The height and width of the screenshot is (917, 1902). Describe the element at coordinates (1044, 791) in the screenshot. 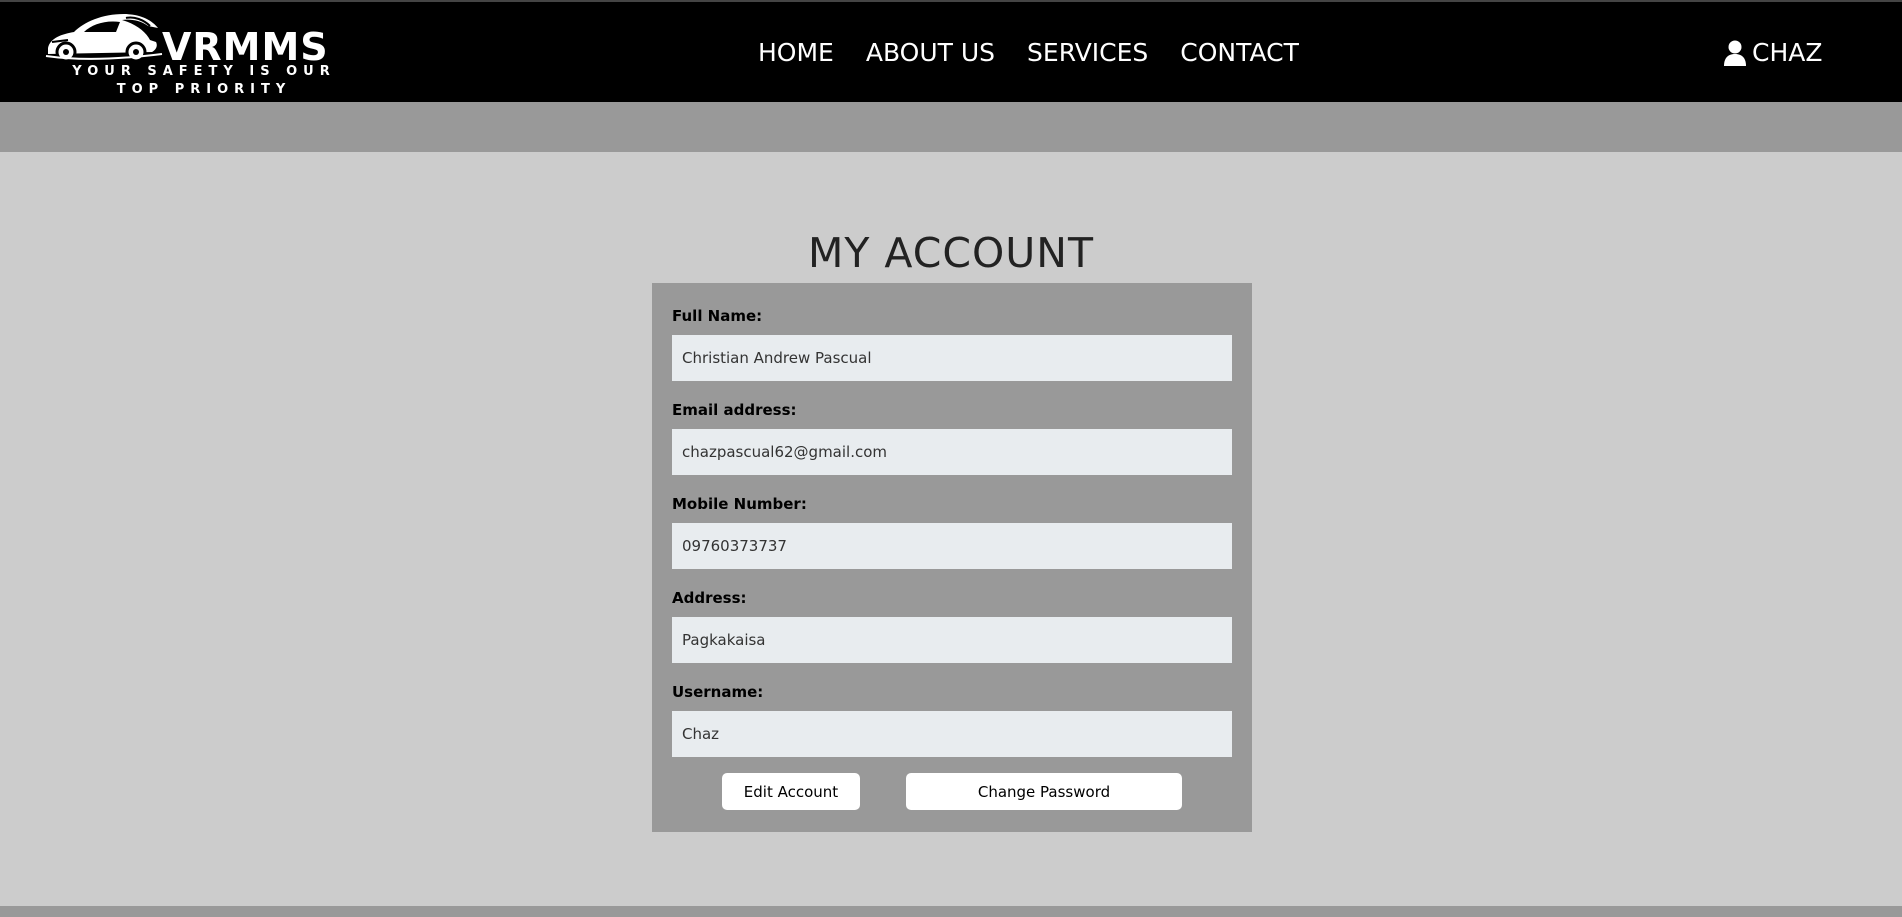

I see `change-password-button: Change Password` at that location.